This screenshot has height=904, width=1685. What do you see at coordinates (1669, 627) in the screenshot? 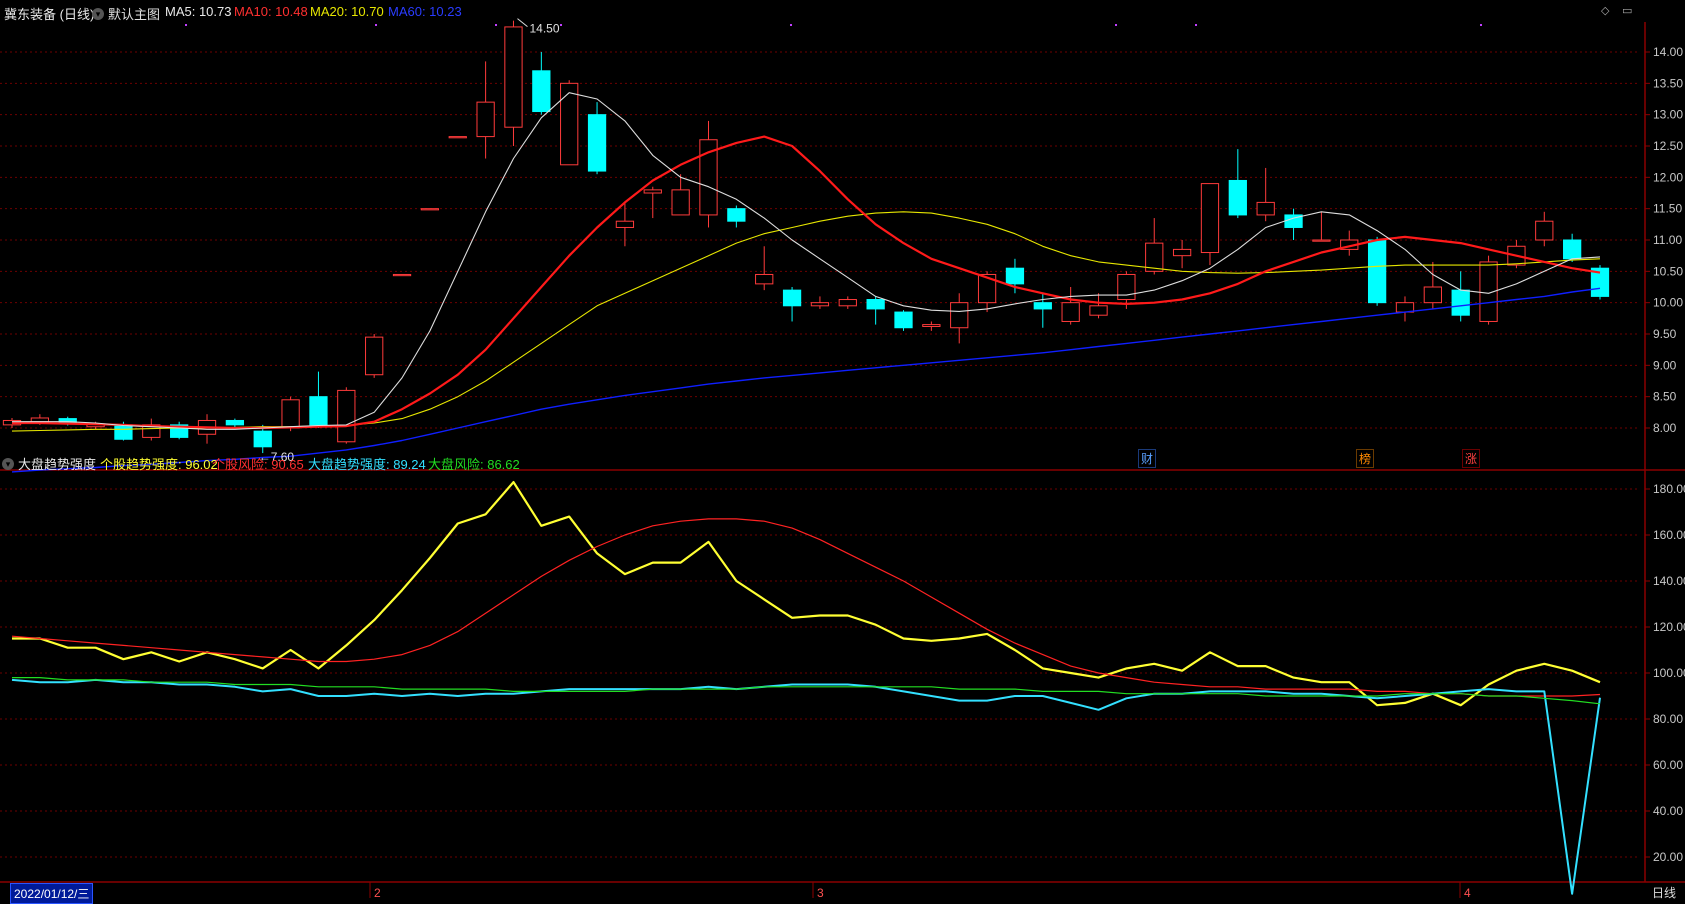
I see `indicator-tick-label: 120.00` at bounding box center [1669, 627].